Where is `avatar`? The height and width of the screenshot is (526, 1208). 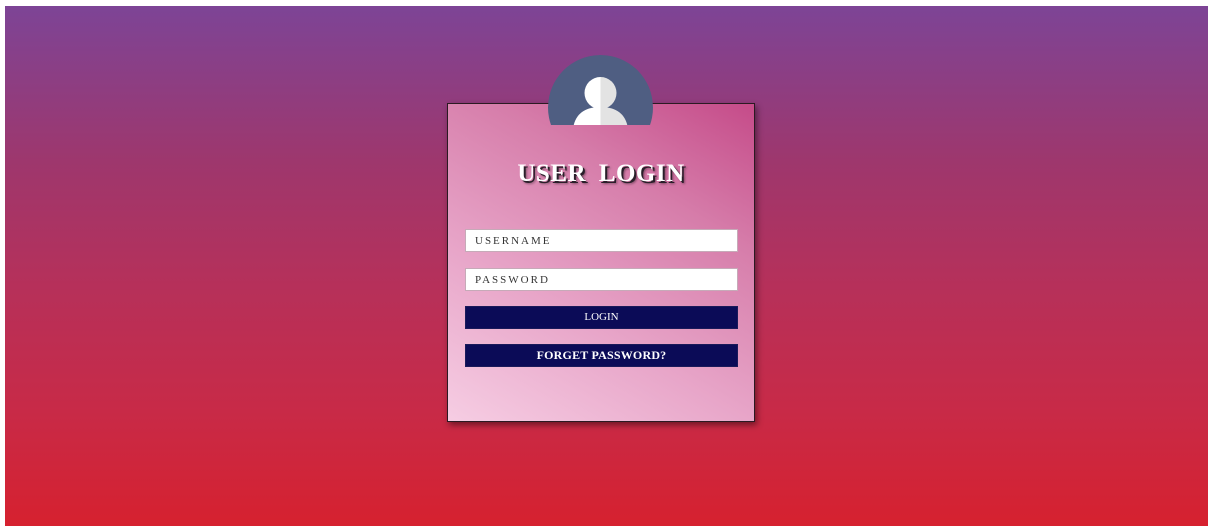
avatar is located at coordinates (600, 90).